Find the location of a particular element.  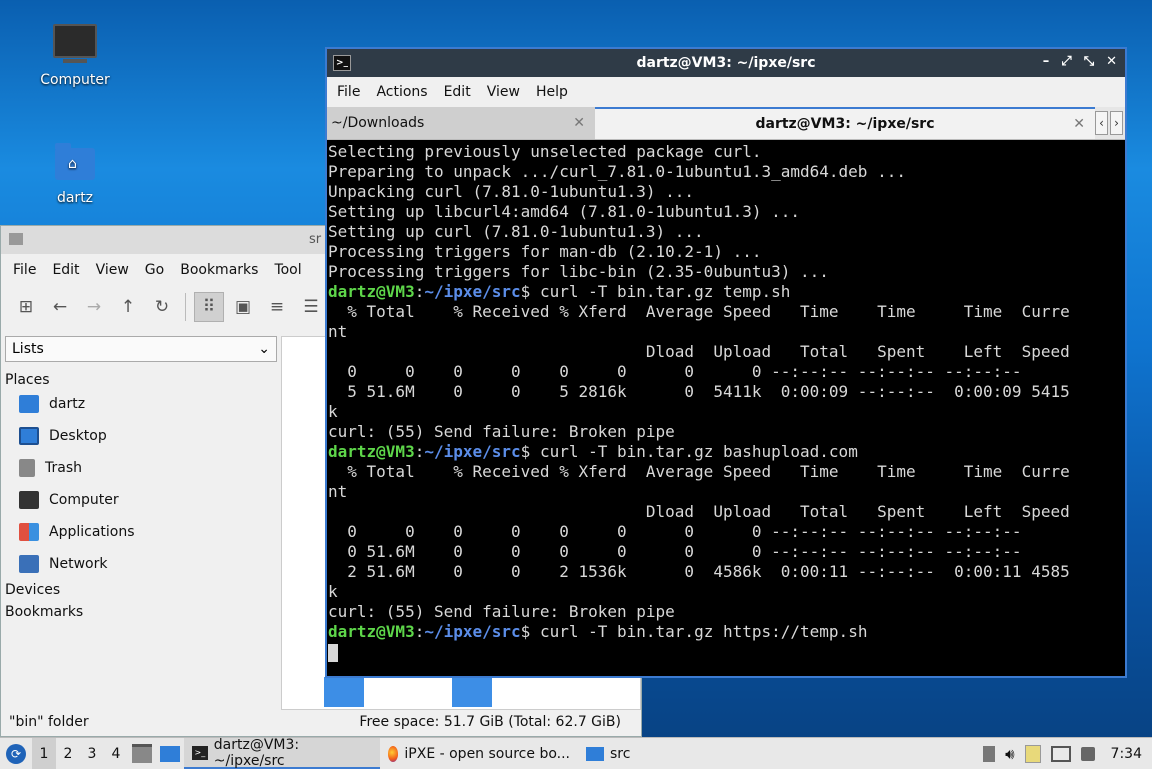

desktop-icon-computer: Computer is located at coordinates (75, 56).